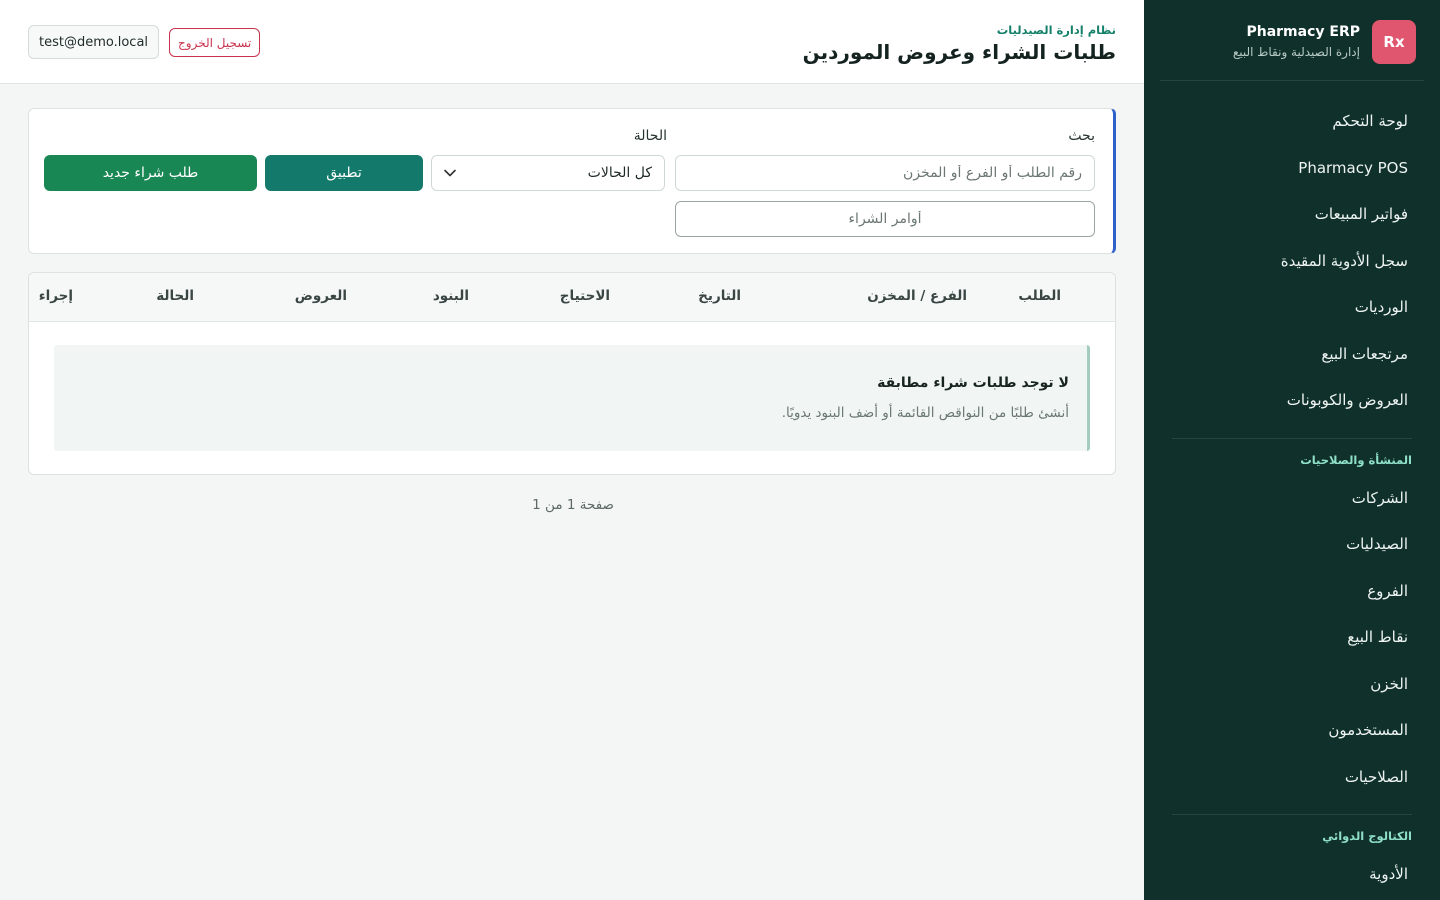 The height and width of the screenshot is (900, 1440). I want to click on sidebar-item-medicines: الأدوية, so click(1292, 874).